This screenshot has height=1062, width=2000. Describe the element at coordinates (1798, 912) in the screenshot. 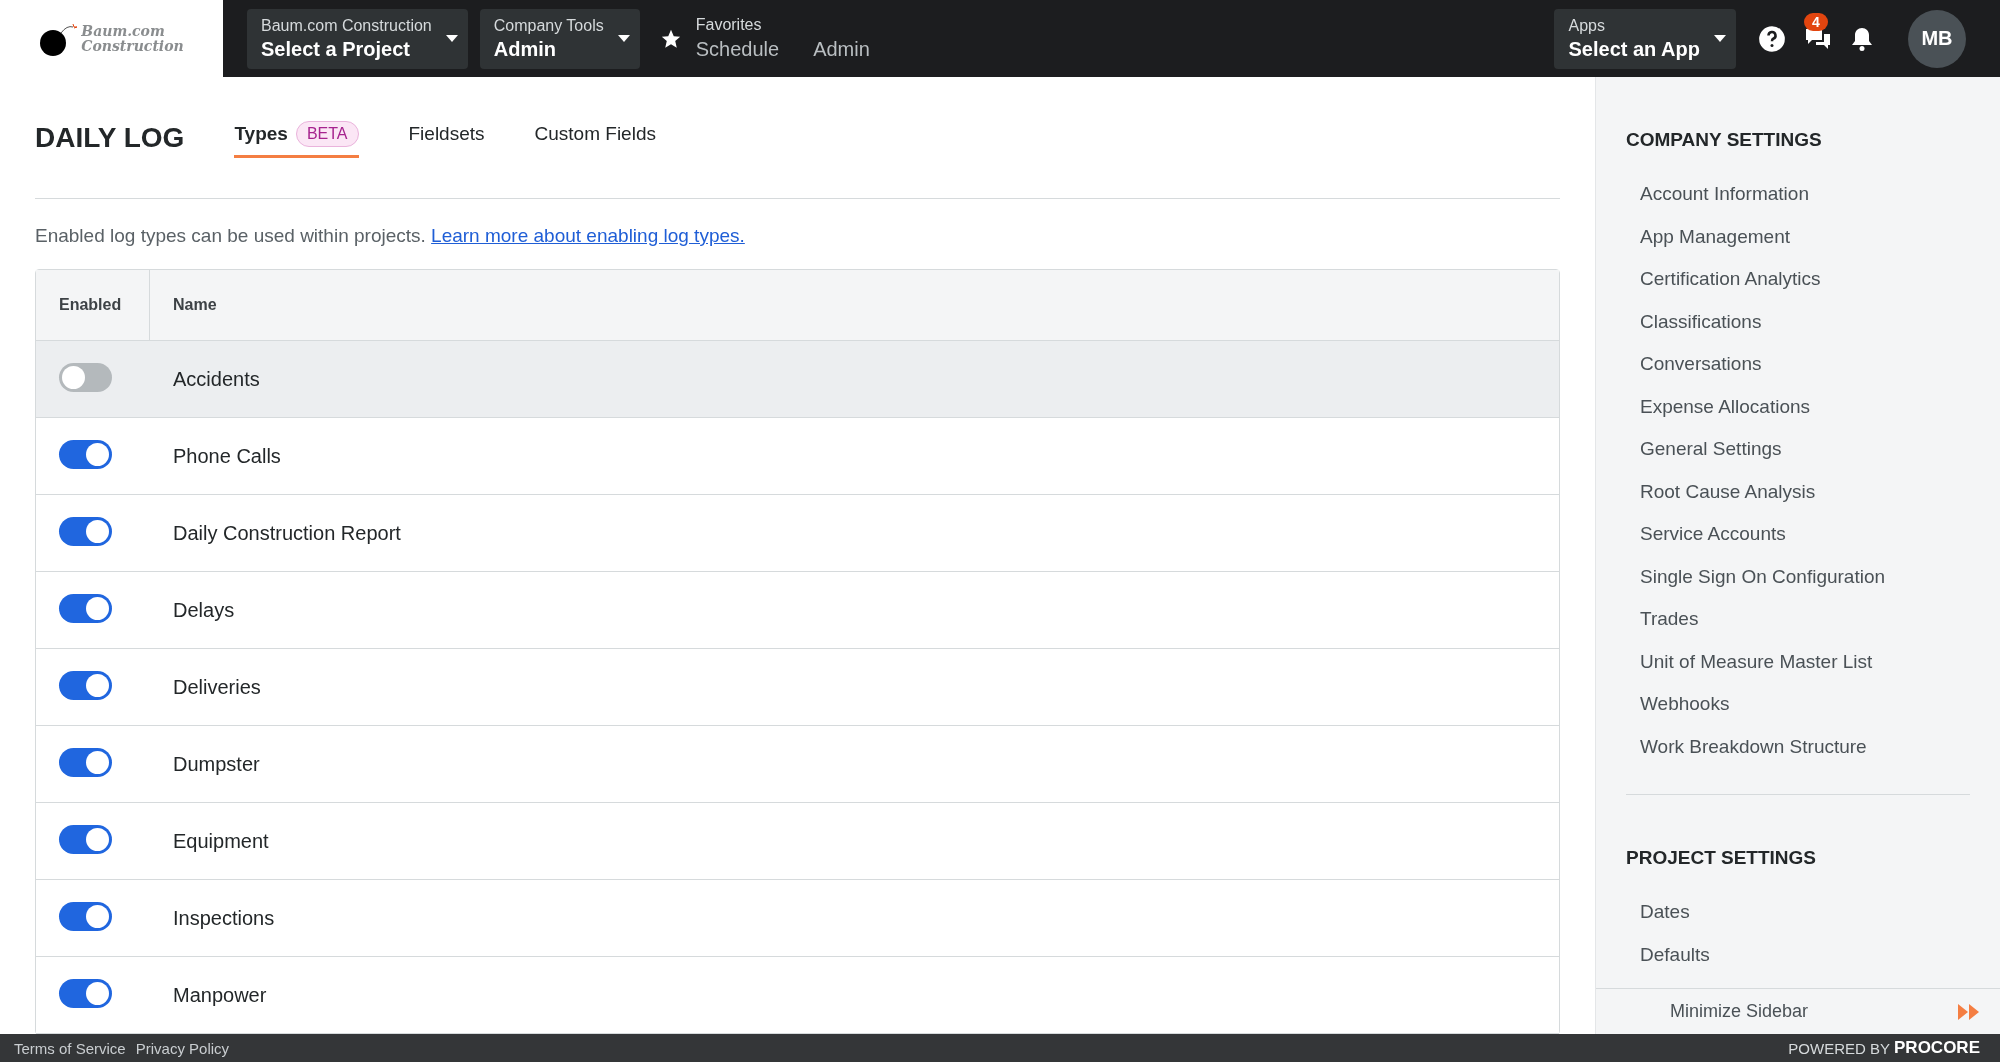

I see `sidebar-link: Dates` at that location.